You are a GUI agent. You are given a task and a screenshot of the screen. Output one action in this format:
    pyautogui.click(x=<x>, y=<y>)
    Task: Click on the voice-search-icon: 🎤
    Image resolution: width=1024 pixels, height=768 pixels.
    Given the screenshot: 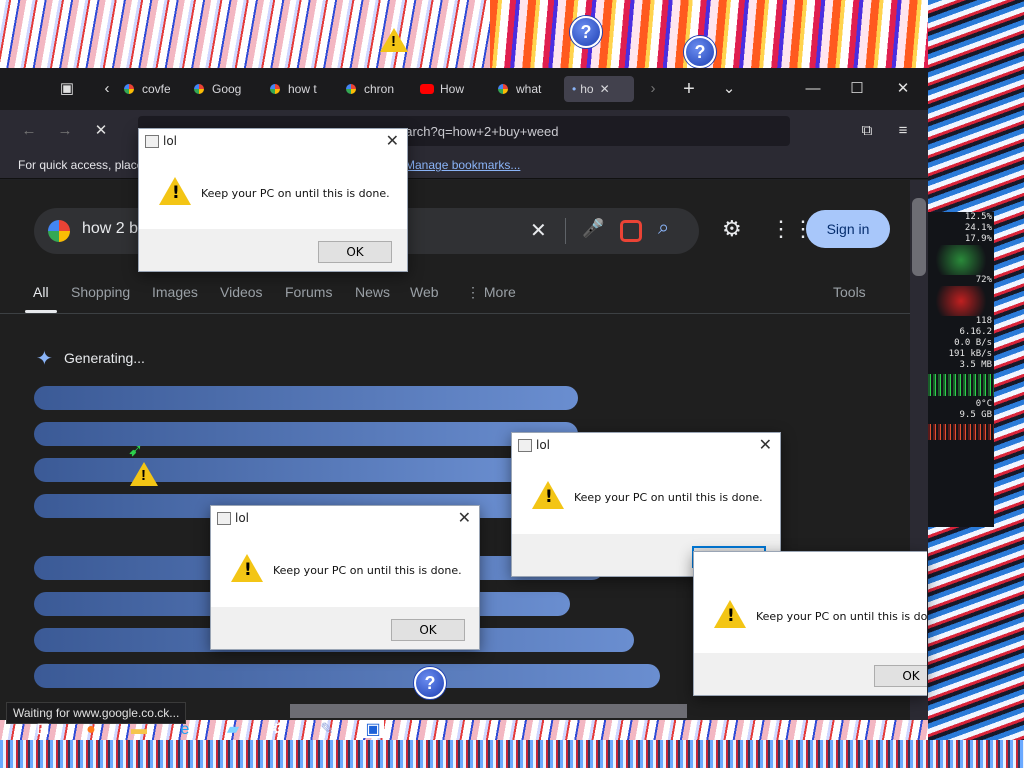 What is the action you would take?
    pyautogui.click(x=593, y=228)
    